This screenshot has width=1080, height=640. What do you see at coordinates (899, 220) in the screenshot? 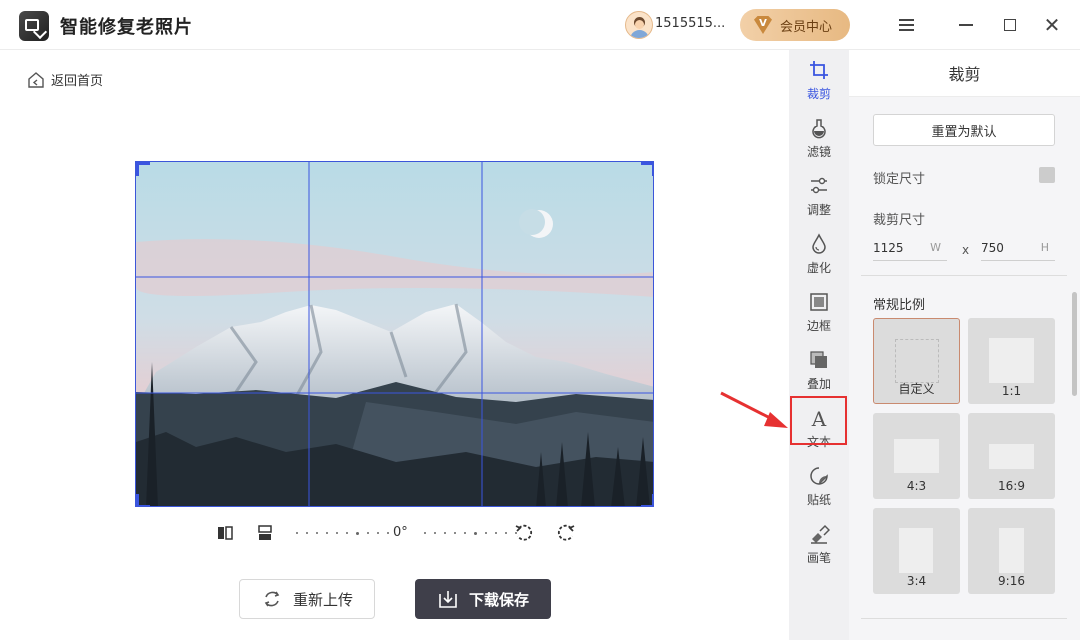
I see `crop-size-label: 裁剪尺寸` at bounding box center [899, 220].